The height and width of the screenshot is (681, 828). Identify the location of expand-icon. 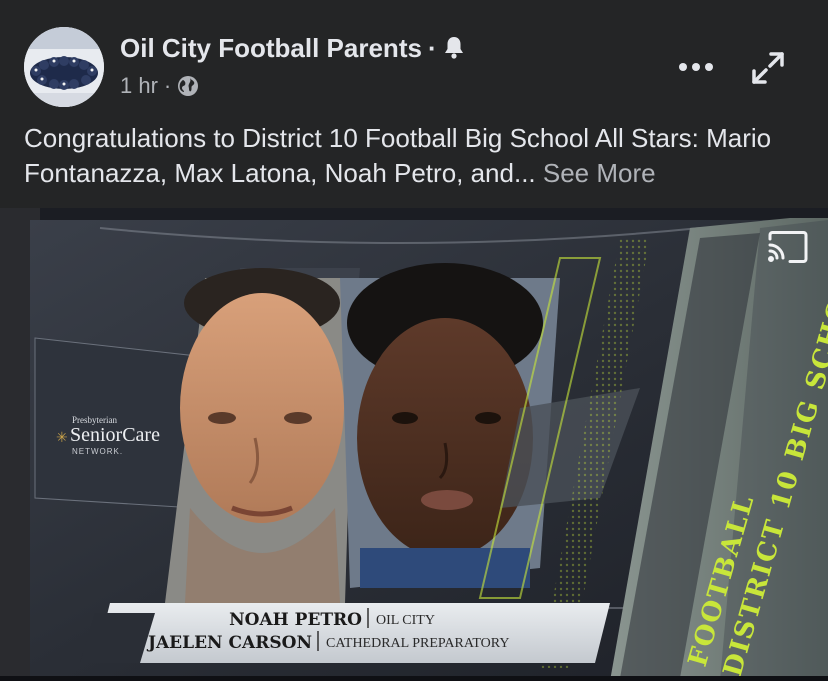
(768, 68).